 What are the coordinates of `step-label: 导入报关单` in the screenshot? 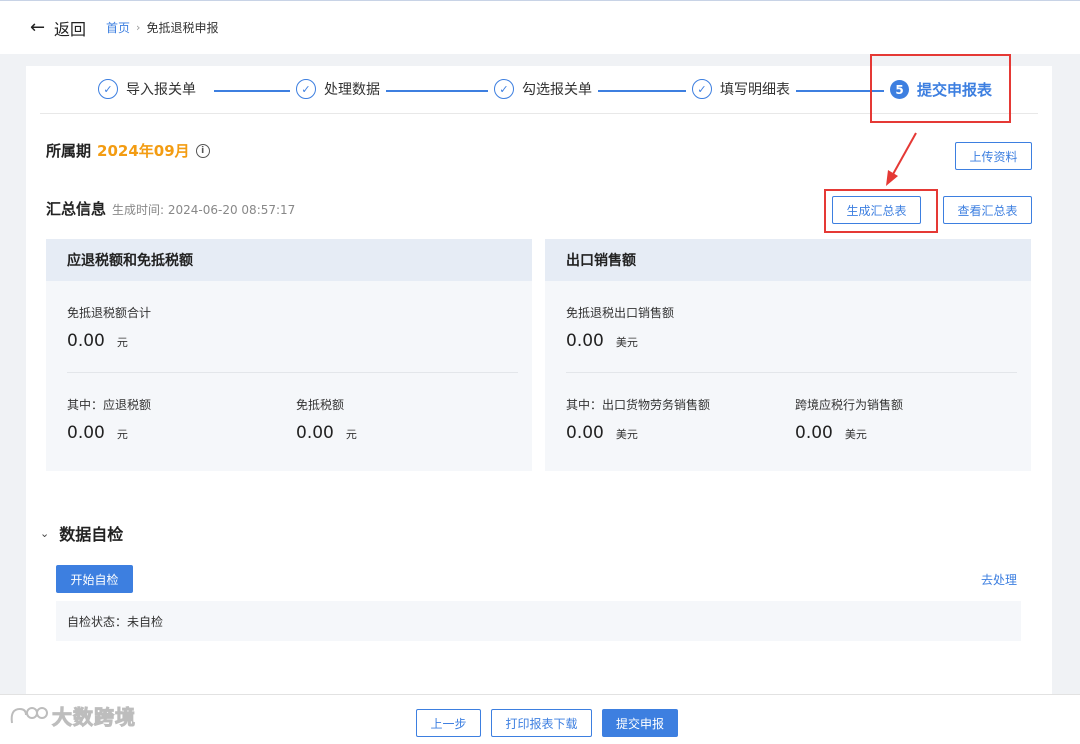 It's located at (161, 90).